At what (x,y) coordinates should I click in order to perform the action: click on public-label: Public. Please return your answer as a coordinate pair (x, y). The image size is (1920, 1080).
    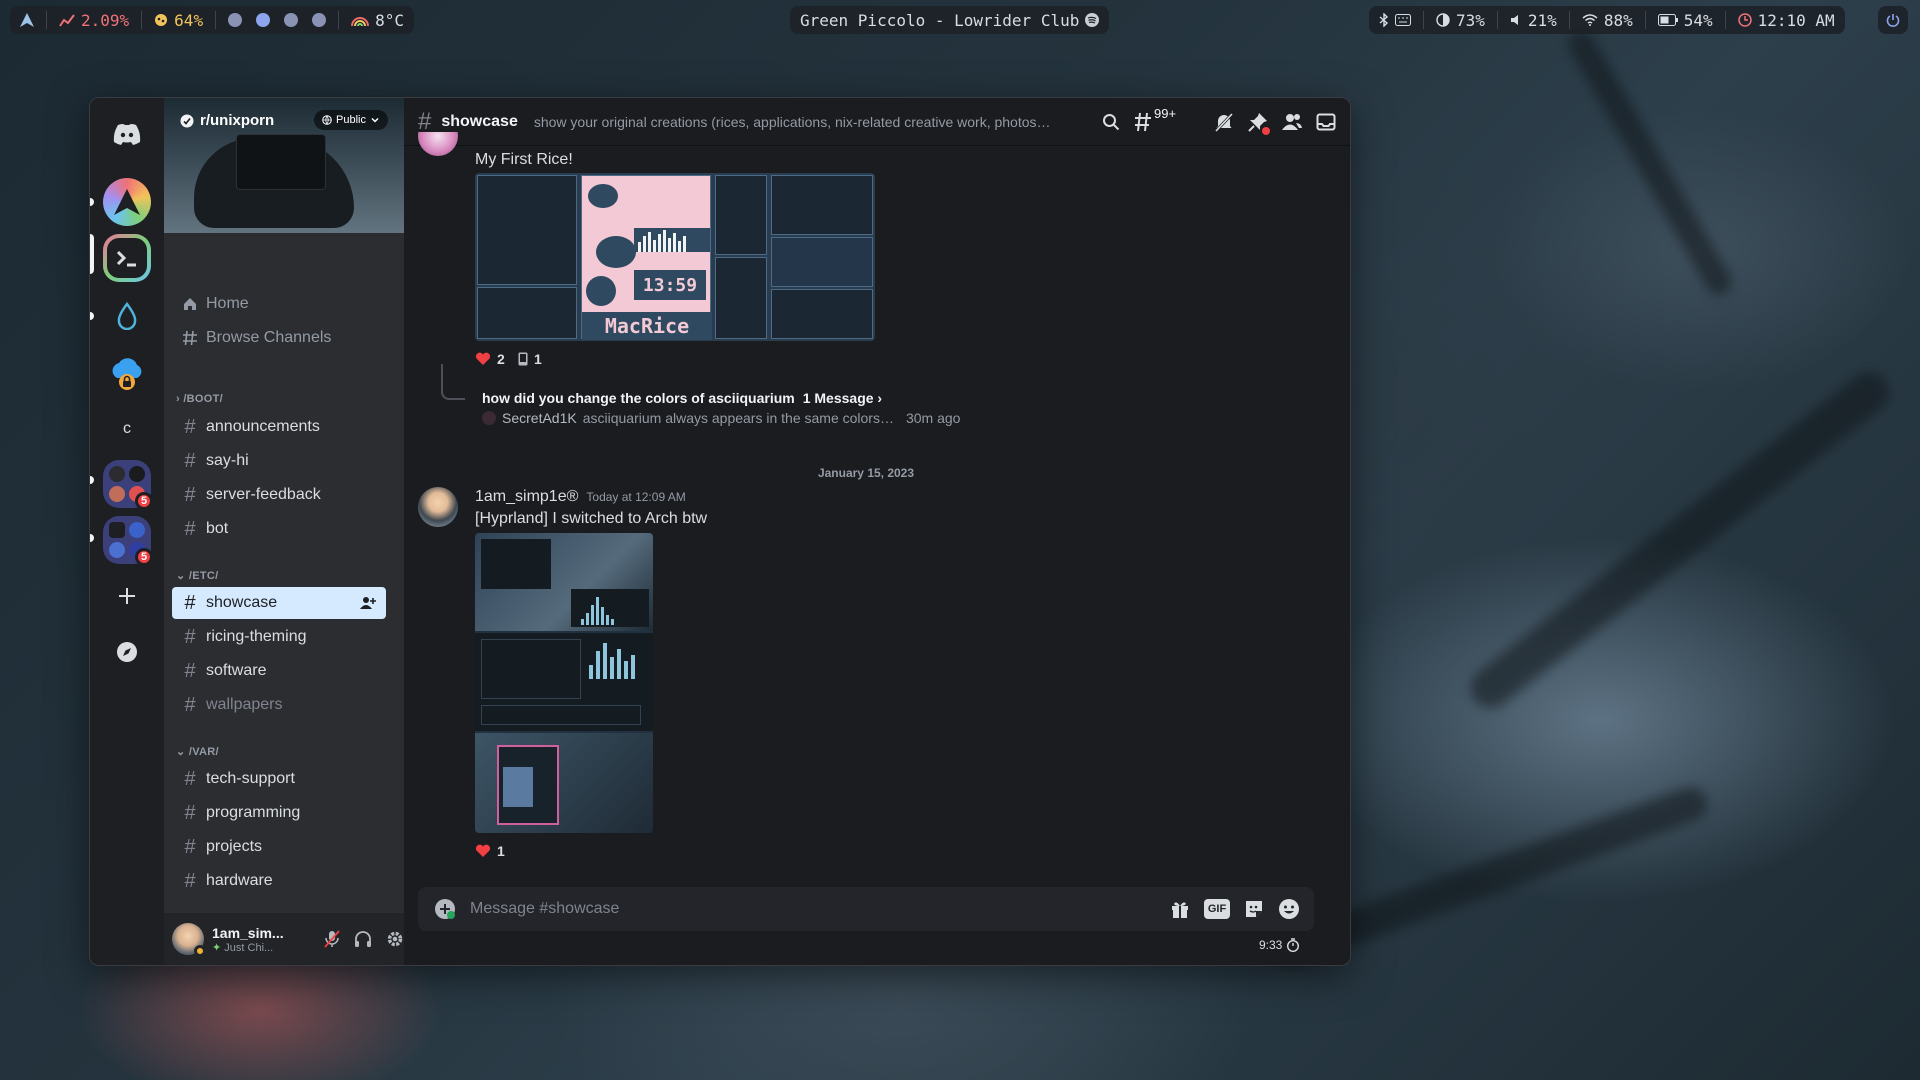
    Looking at the image, I should click on (351, 120).